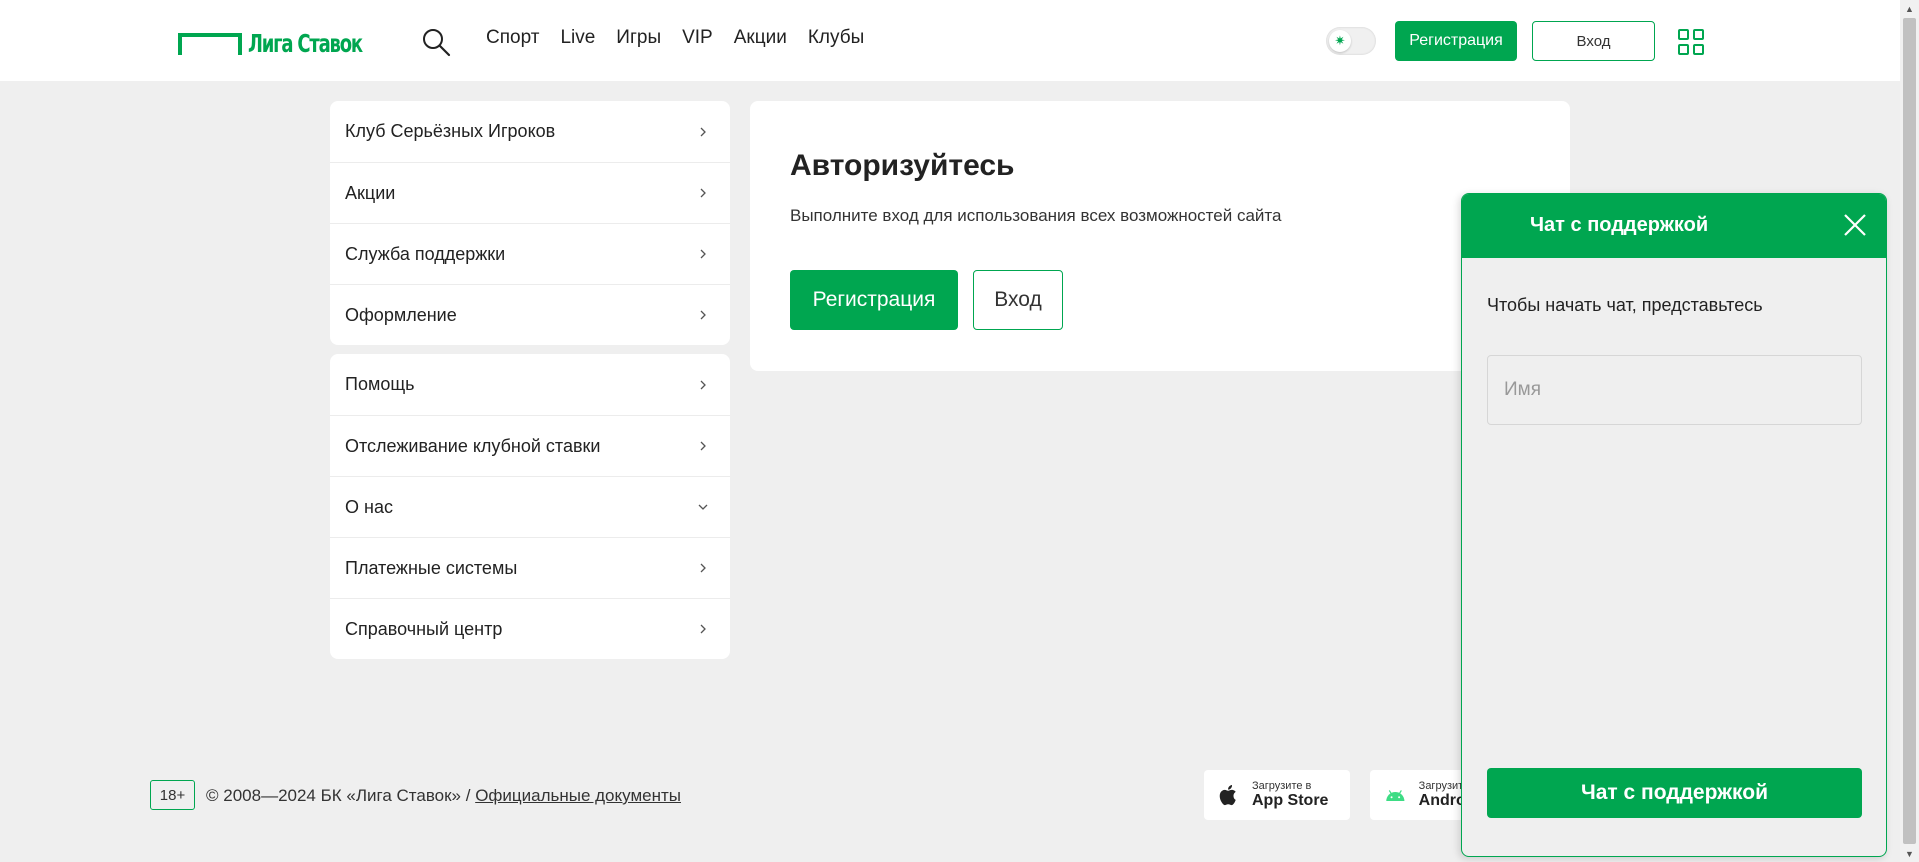  What do you see at coordinates (577, 38) in the screenshot?
I see `nav-item-live: Live` at bounding box center [577, 38].